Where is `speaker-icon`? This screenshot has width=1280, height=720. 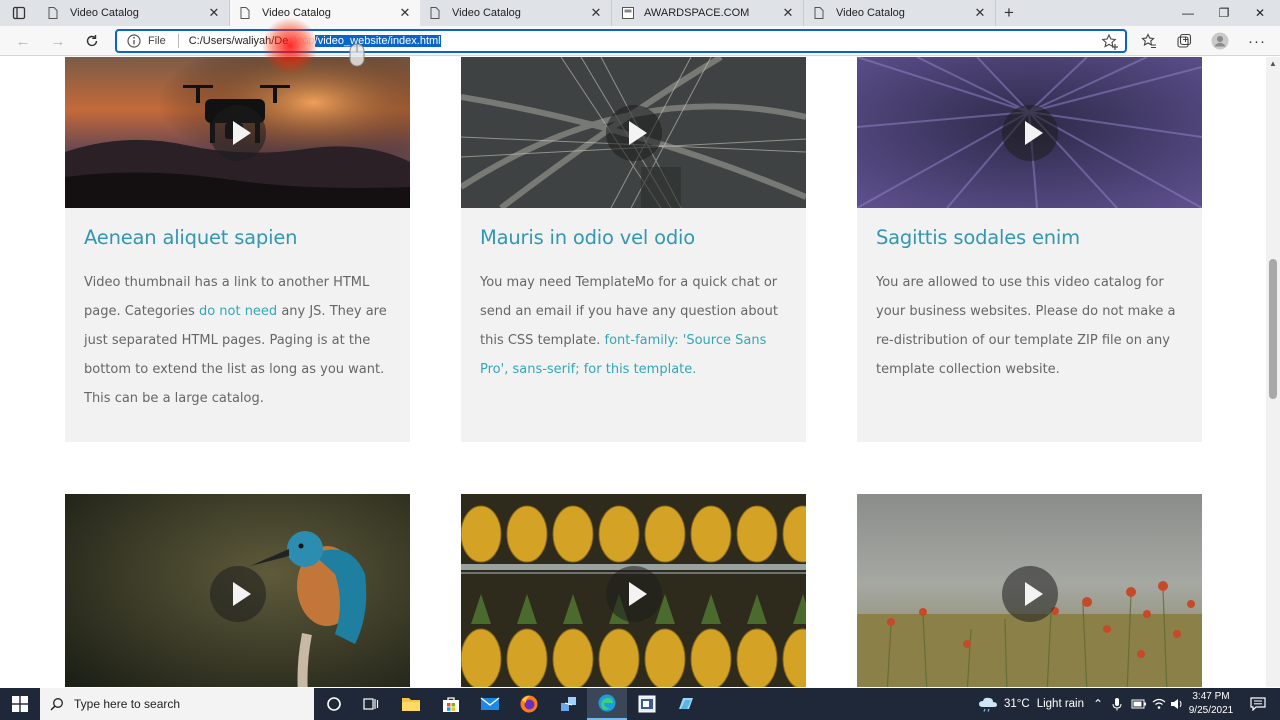
speaker-icon is located at coordinates (1176, 704).